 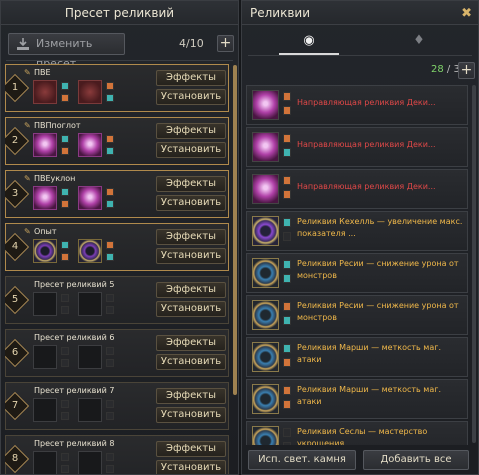 What do you see at coordinates (225, 43) in the screenshot?
I see `add-preset-button: +` at bounding box center [225, 43].